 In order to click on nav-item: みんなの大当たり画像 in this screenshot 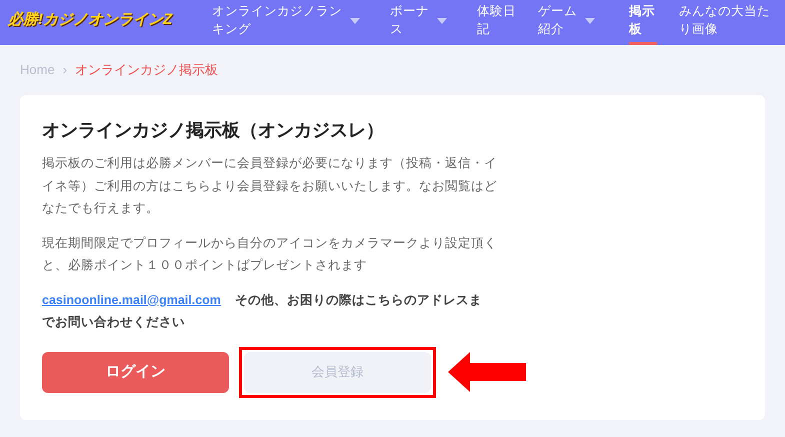, I will do `click(725, 22)`.